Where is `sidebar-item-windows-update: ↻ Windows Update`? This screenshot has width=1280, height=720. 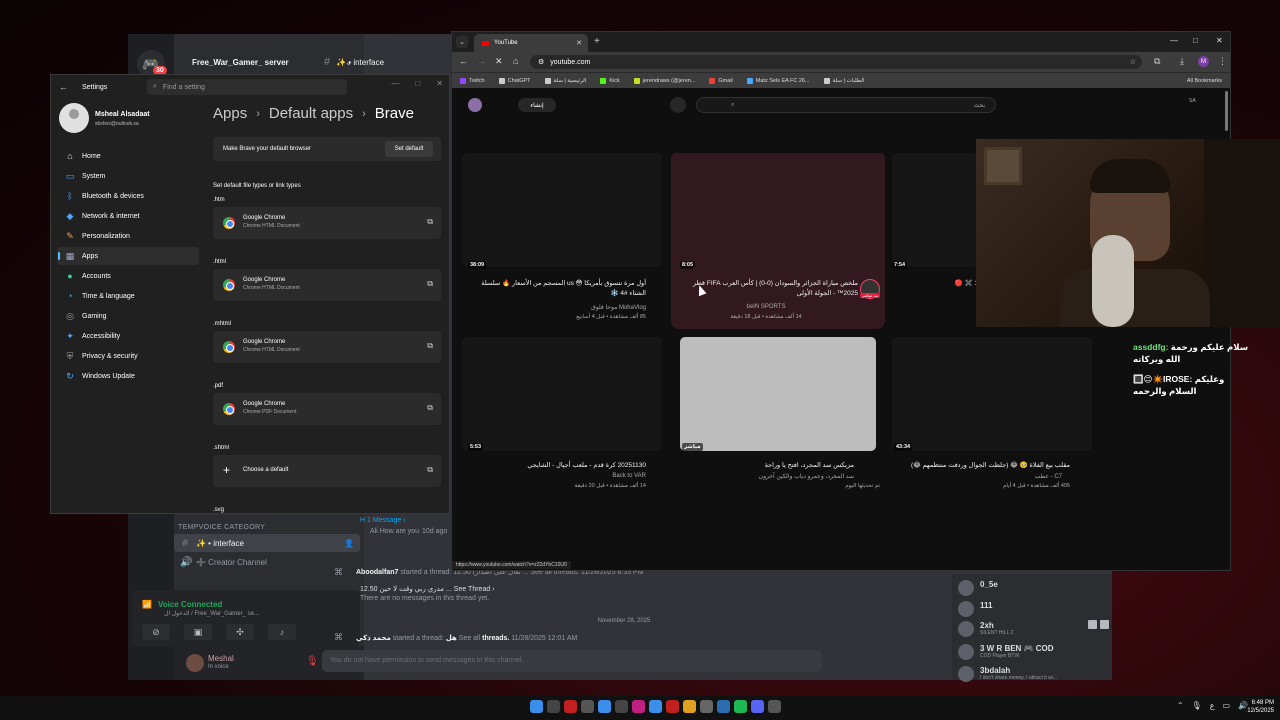
sidebar-item-windows-update: ↻ Windows Update is located at coordinates (128, 376).